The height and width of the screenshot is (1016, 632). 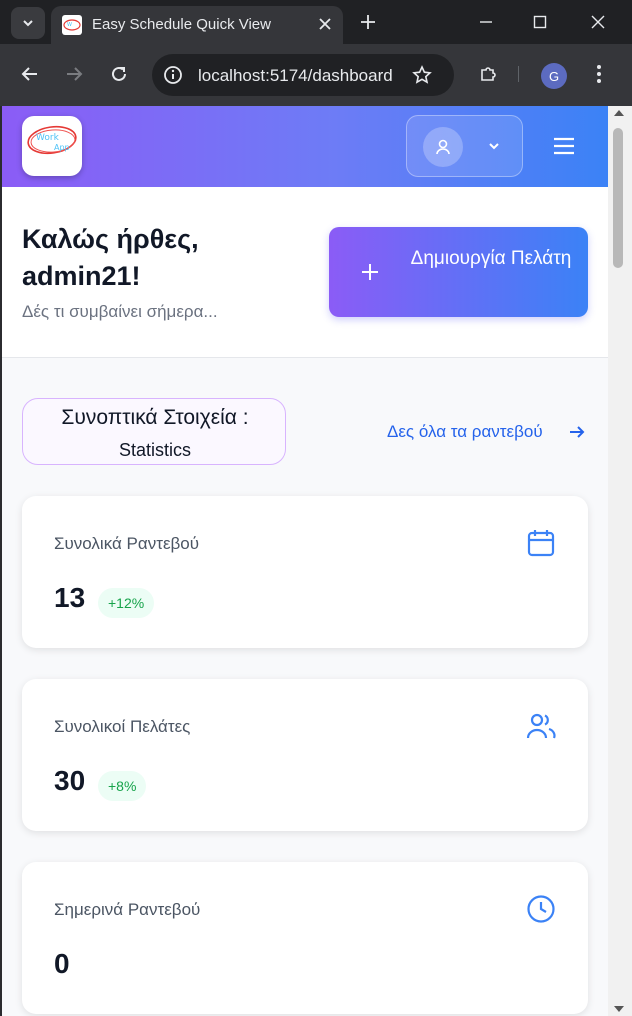 I want to click on see-all-appointments-link: Δες όλα τα ραντεβού, so click(x=465, y=432).